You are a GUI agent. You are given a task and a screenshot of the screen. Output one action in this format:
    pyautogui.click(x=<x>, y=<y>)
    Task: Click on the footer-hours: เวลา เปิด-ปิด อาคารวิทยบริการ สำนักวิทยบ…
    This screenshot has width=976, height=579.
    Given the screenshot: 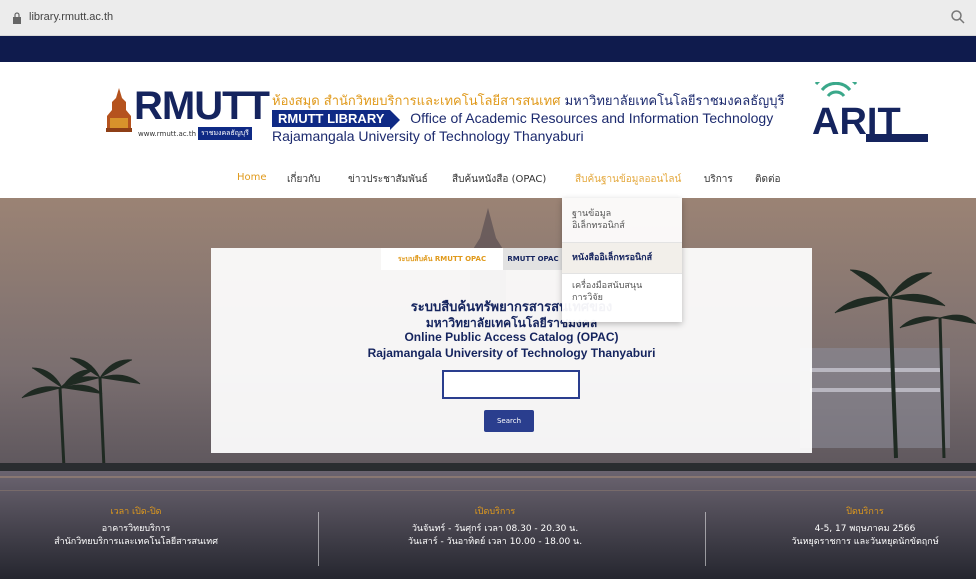 What is the action you would take?
    pyautogui.click(x=136, y=527)
    